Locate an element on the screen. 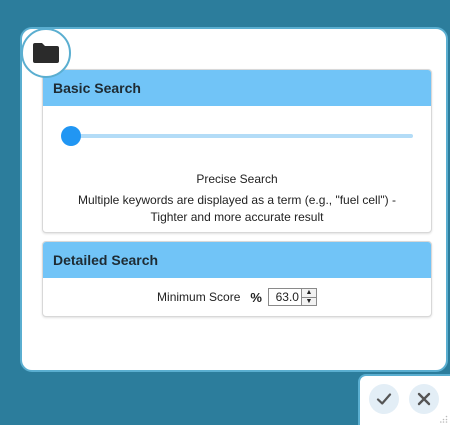  minimum-score-row: Minimum Score % ▲ ▼ is located at coordinates (237, 297).